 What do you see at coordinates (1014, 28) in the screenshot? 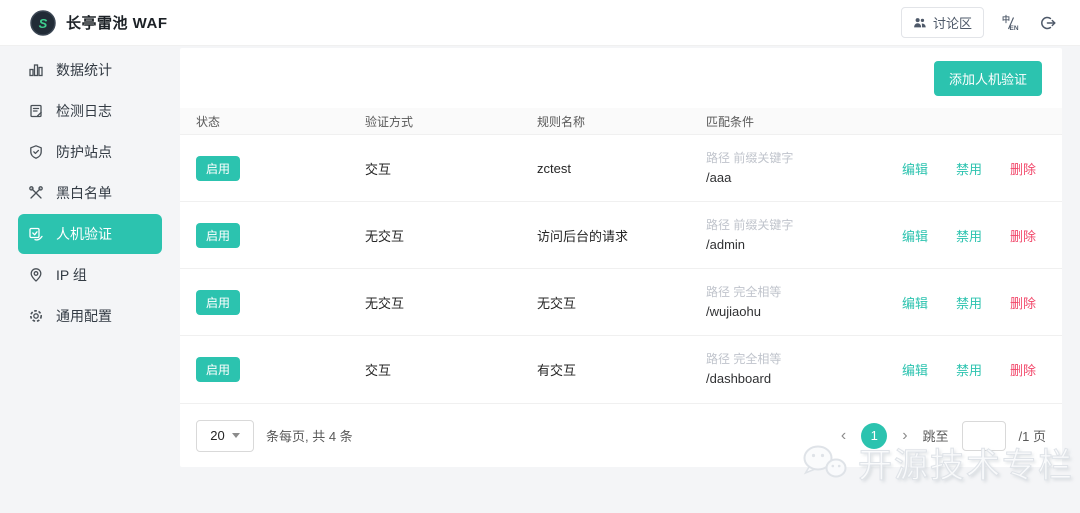
I see `svg-text: EN` at bounding box center [1014, 28].